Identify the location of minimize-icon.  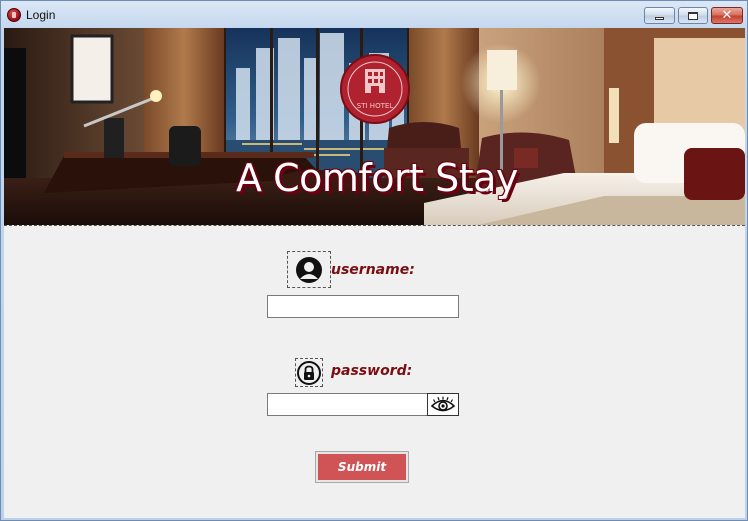
(659, 18).